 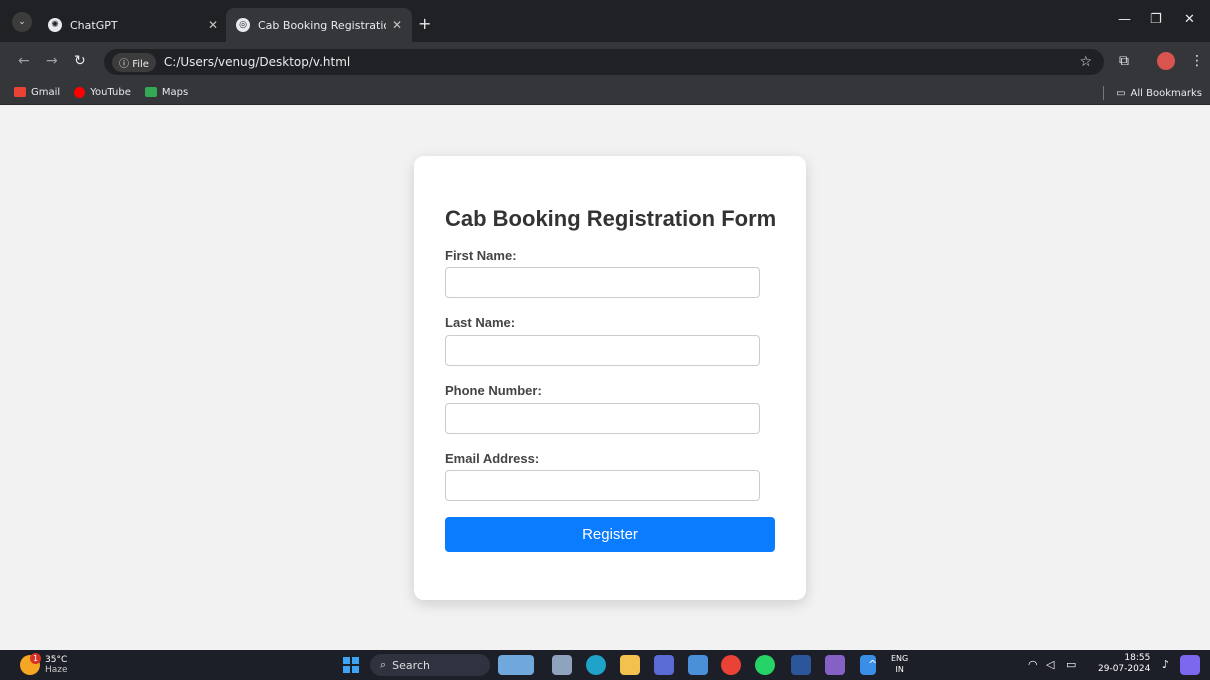 I want to click on address-bar: ⓘ File C:/Users/venug/Desktop/v.html ☆, so click(x=604, y=62).